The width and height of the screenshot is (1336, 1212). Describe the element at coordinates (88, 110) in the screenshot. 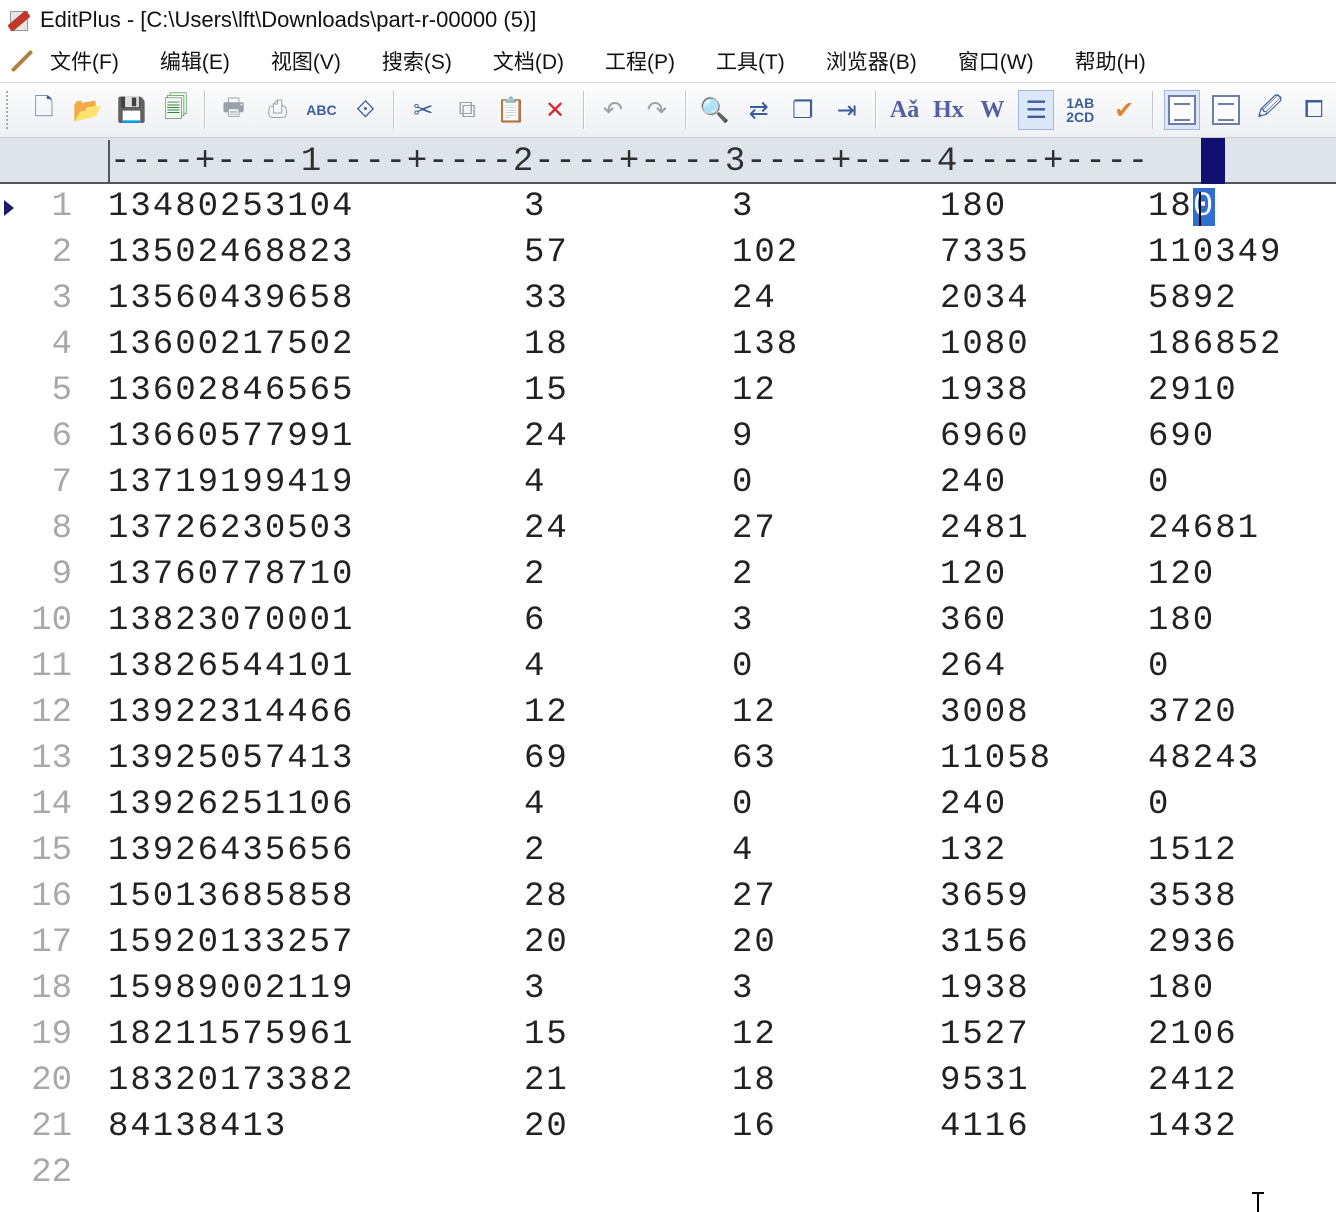

I see `open-folder-icon: 📂` at that location.